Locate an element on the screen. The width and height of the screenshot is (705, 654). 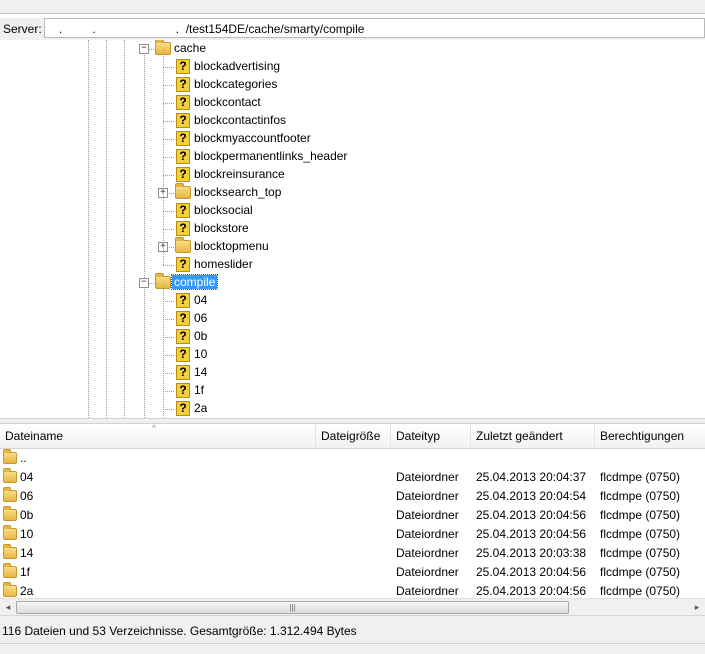
tree-item-blockreinsurance: ? blockreinsurance is located at coordinates (352, 175).